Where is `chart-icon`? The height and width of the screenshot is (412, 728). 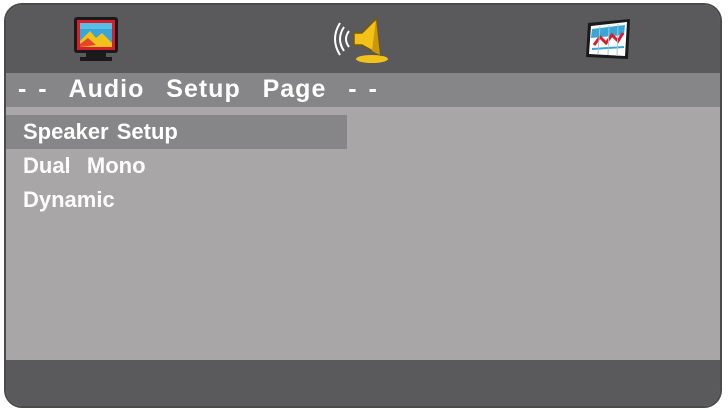
chart-icon is located at coordinates (608, 39).